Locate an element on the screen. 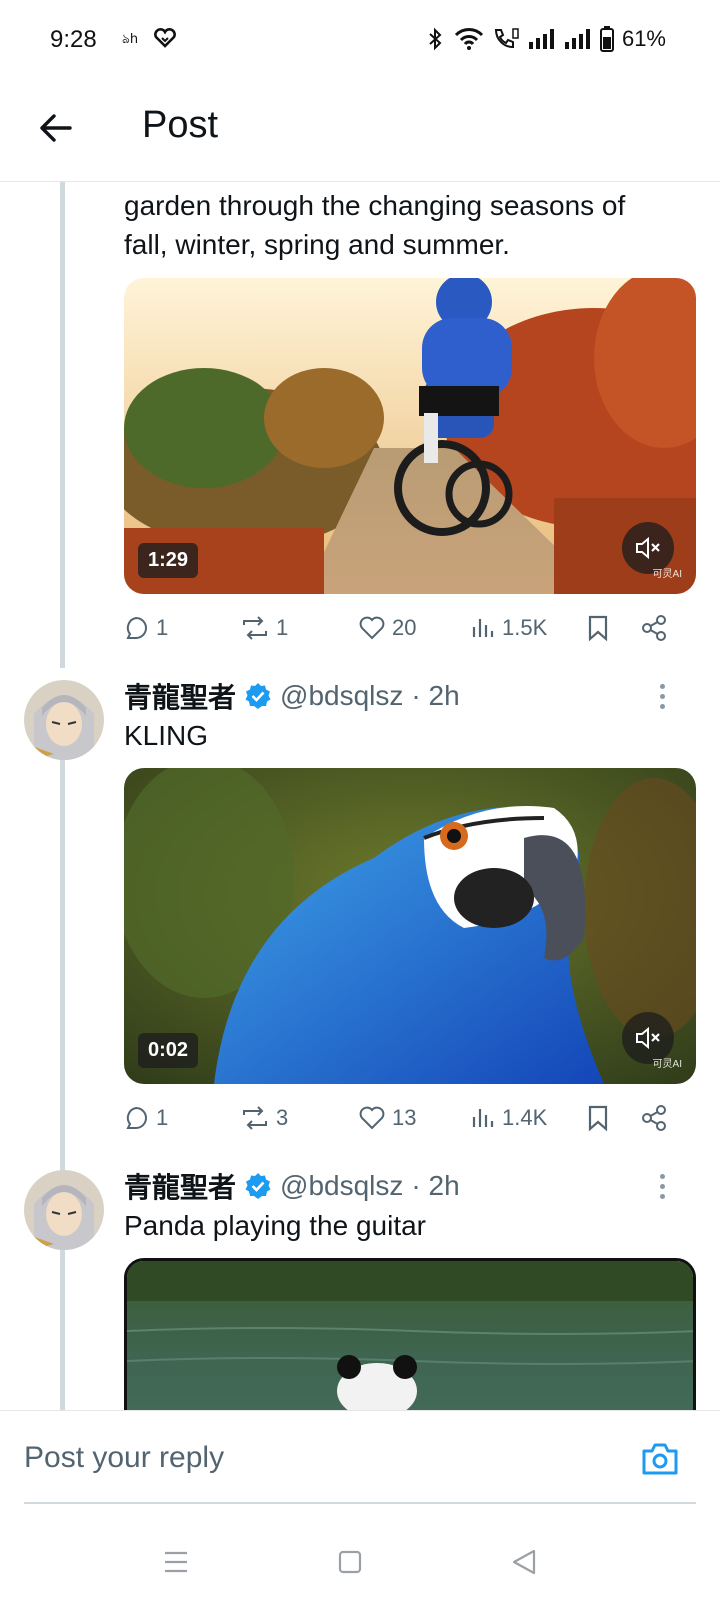 This screenshot has width=720, height=1600. app-header: Post is located at coordinates (360, 132).